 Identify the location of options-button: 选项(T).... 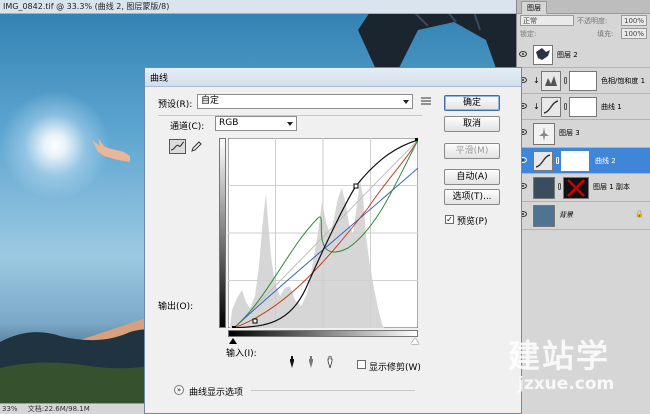
(472, 197).